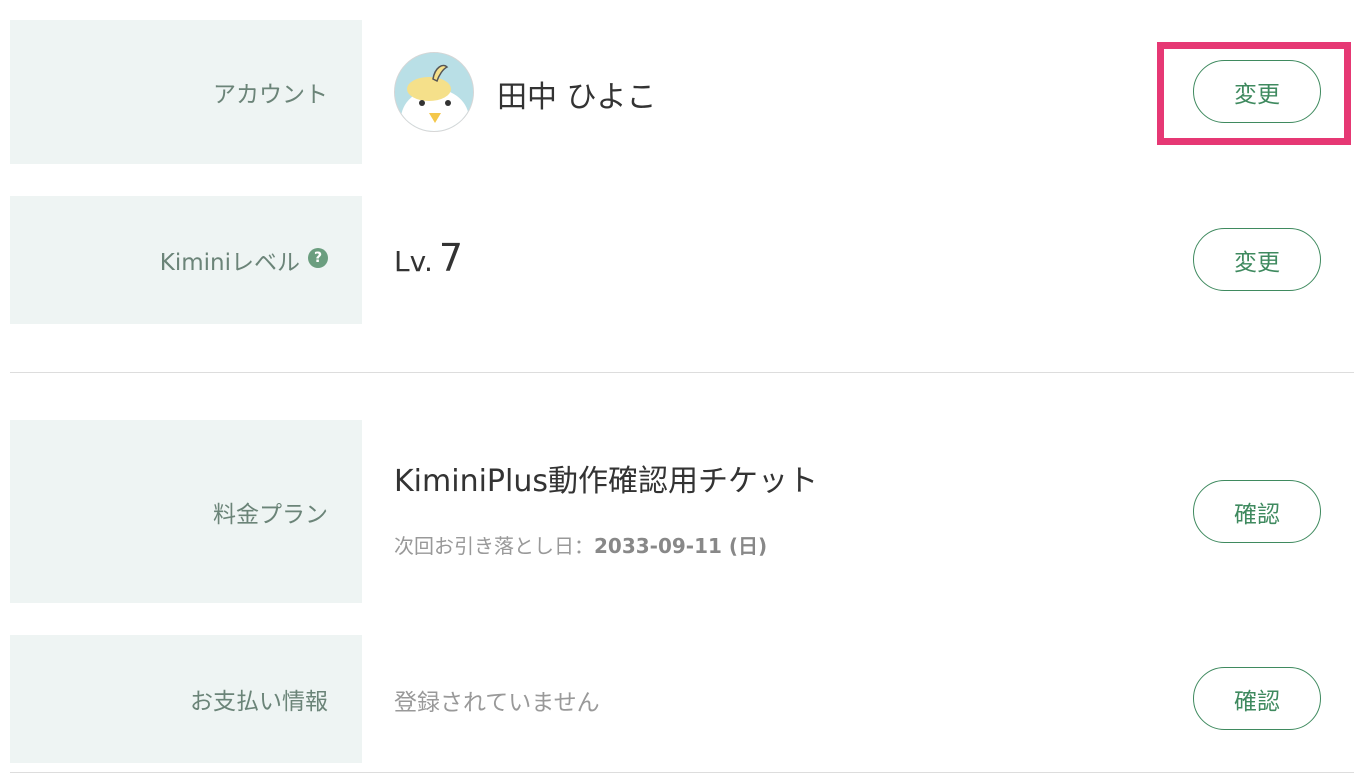  What do you see at coordinates (318, 258) in the screenshot?
I see `question-circle-icon: ?` at bounding box center [318, 258].